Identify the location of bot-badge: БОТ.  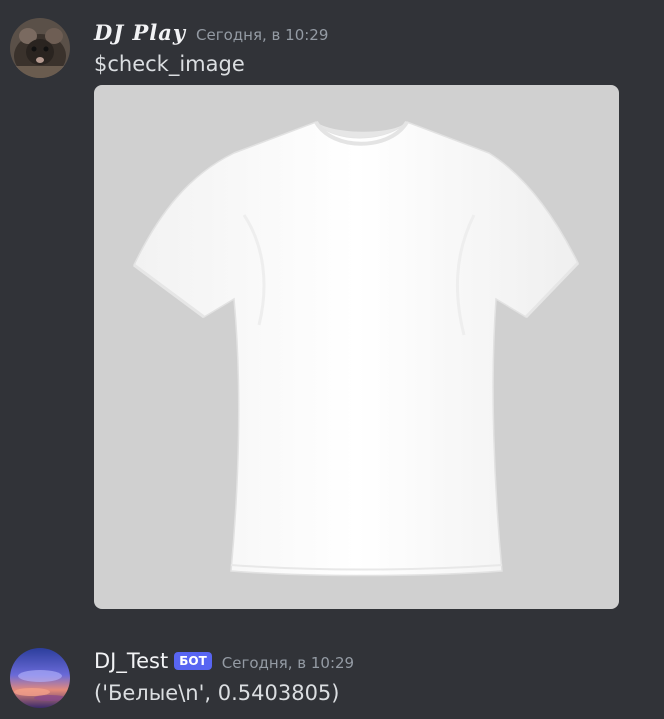
(193, 661).